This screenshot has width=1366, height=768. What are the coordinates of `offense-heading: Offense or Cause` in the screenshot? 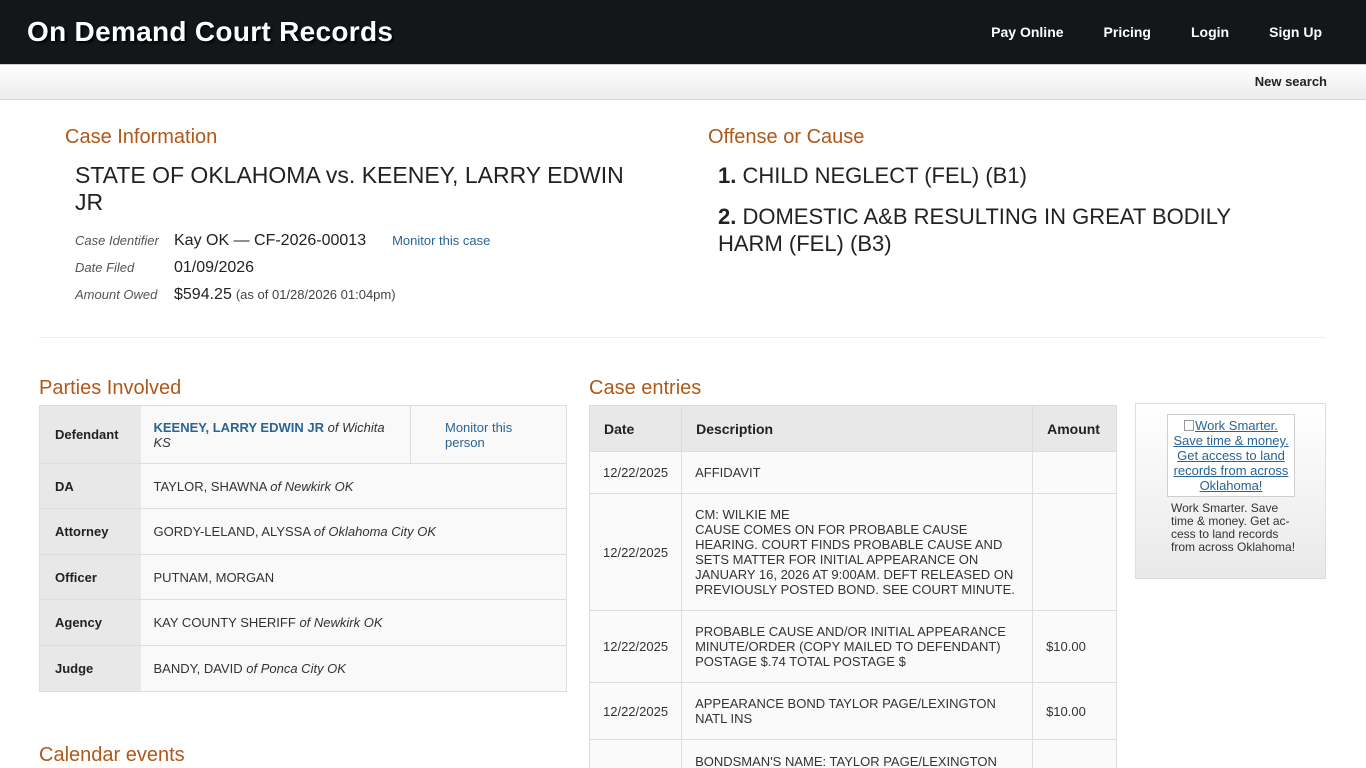 It's located at (786, 137).